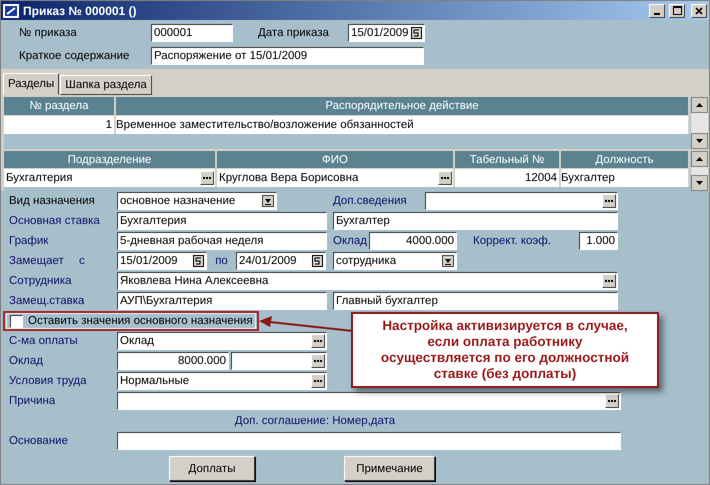  What do you see at coordinates (598, 241) in the screenshot?
I see `coefficient-field: 1.000` at bounding box center [598, 241].